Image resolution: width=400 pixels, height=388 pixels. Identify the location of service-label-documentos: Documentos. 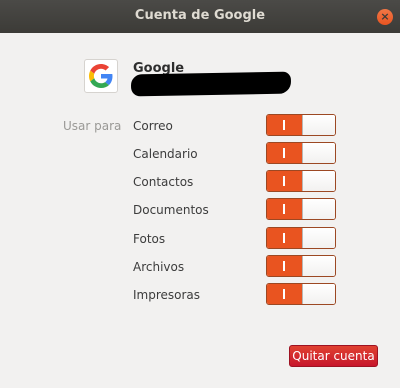
(171, 210).